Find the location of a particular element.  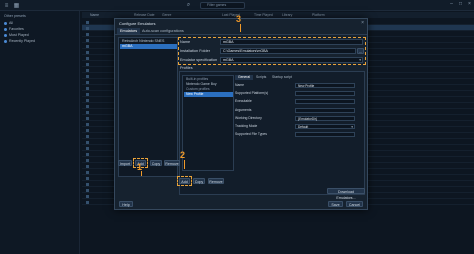

tab-general: General is located at coordinates (244, 77).